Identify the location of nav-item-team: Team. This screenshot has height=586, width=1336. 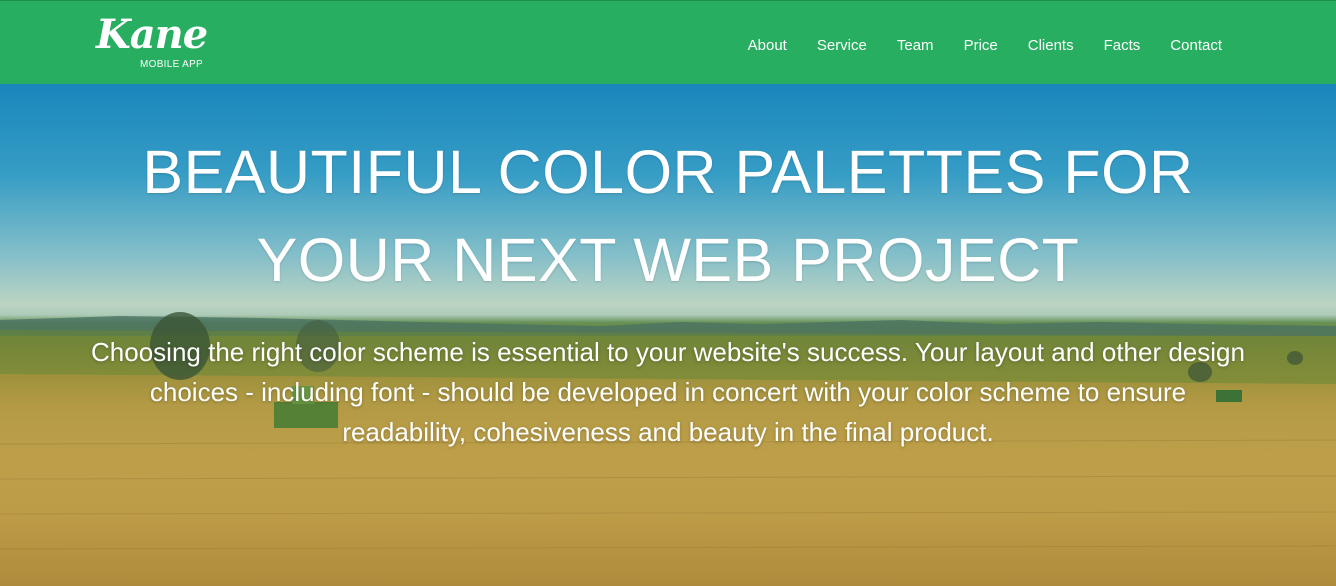
(915, 46).